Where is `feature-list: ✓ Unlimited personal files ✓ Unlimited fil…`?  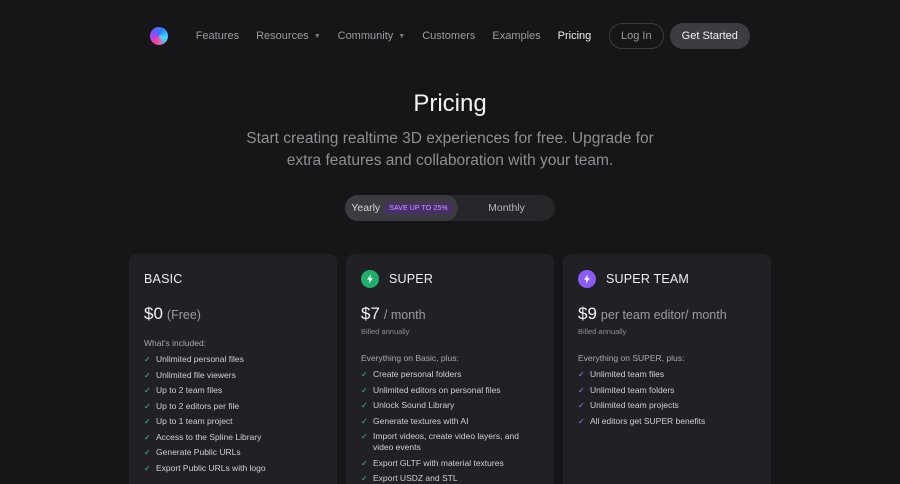 feature-list: ✓ Unlimited personal files ✓ Unlimited fil… is located at coordinates (233, 414).